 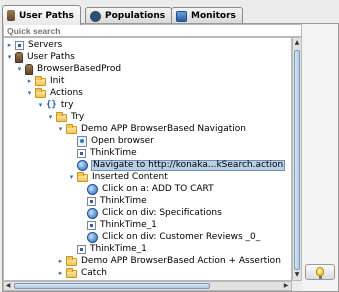 I want to click on tree-node: Click on div: Customer Reviews _0_, so click(x=169, y=237).